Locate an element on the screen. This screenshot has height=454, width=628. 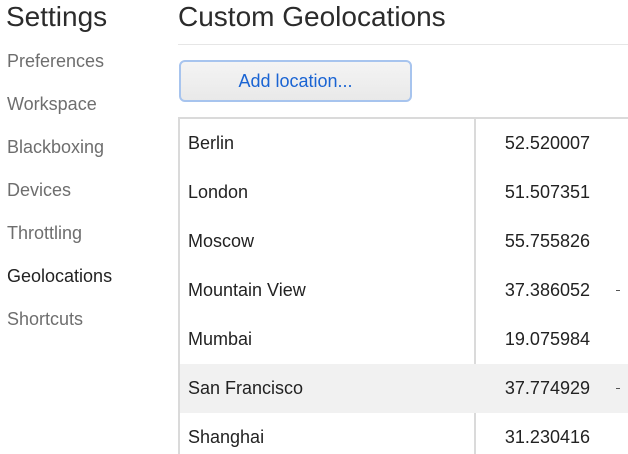
location-latitude: 19.075984 is located at coordinates (547, 339).